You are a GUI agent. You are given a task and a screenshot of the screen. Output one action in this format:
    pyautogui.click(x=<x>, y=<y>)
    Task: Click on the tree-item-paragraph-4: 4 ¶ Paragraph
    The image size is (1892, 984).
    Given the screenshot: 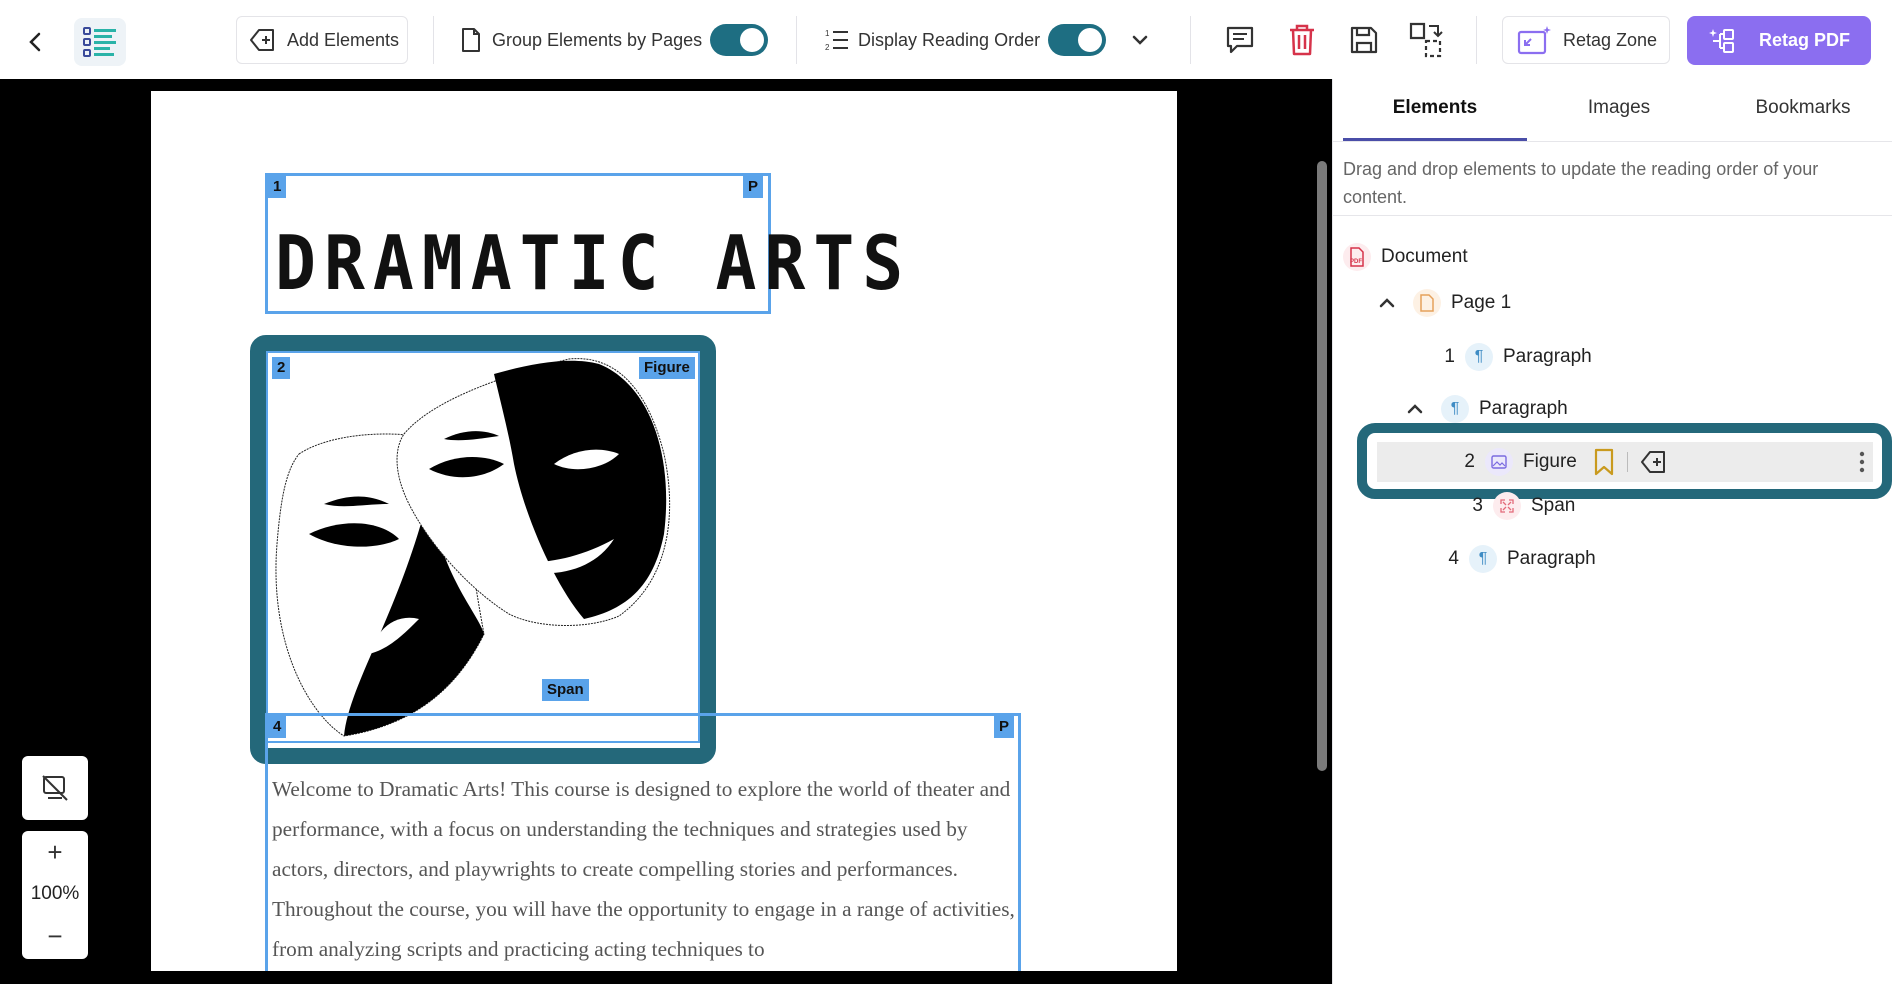 What is the action you would take?
    pyautogui.click(x=1519, y=559)
    